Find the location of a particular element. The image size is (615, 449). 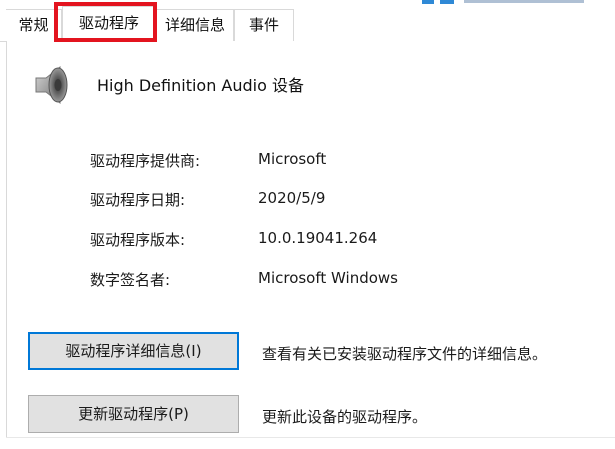

driver-provider-value: Microsoft is located at coordinates (292, 159).